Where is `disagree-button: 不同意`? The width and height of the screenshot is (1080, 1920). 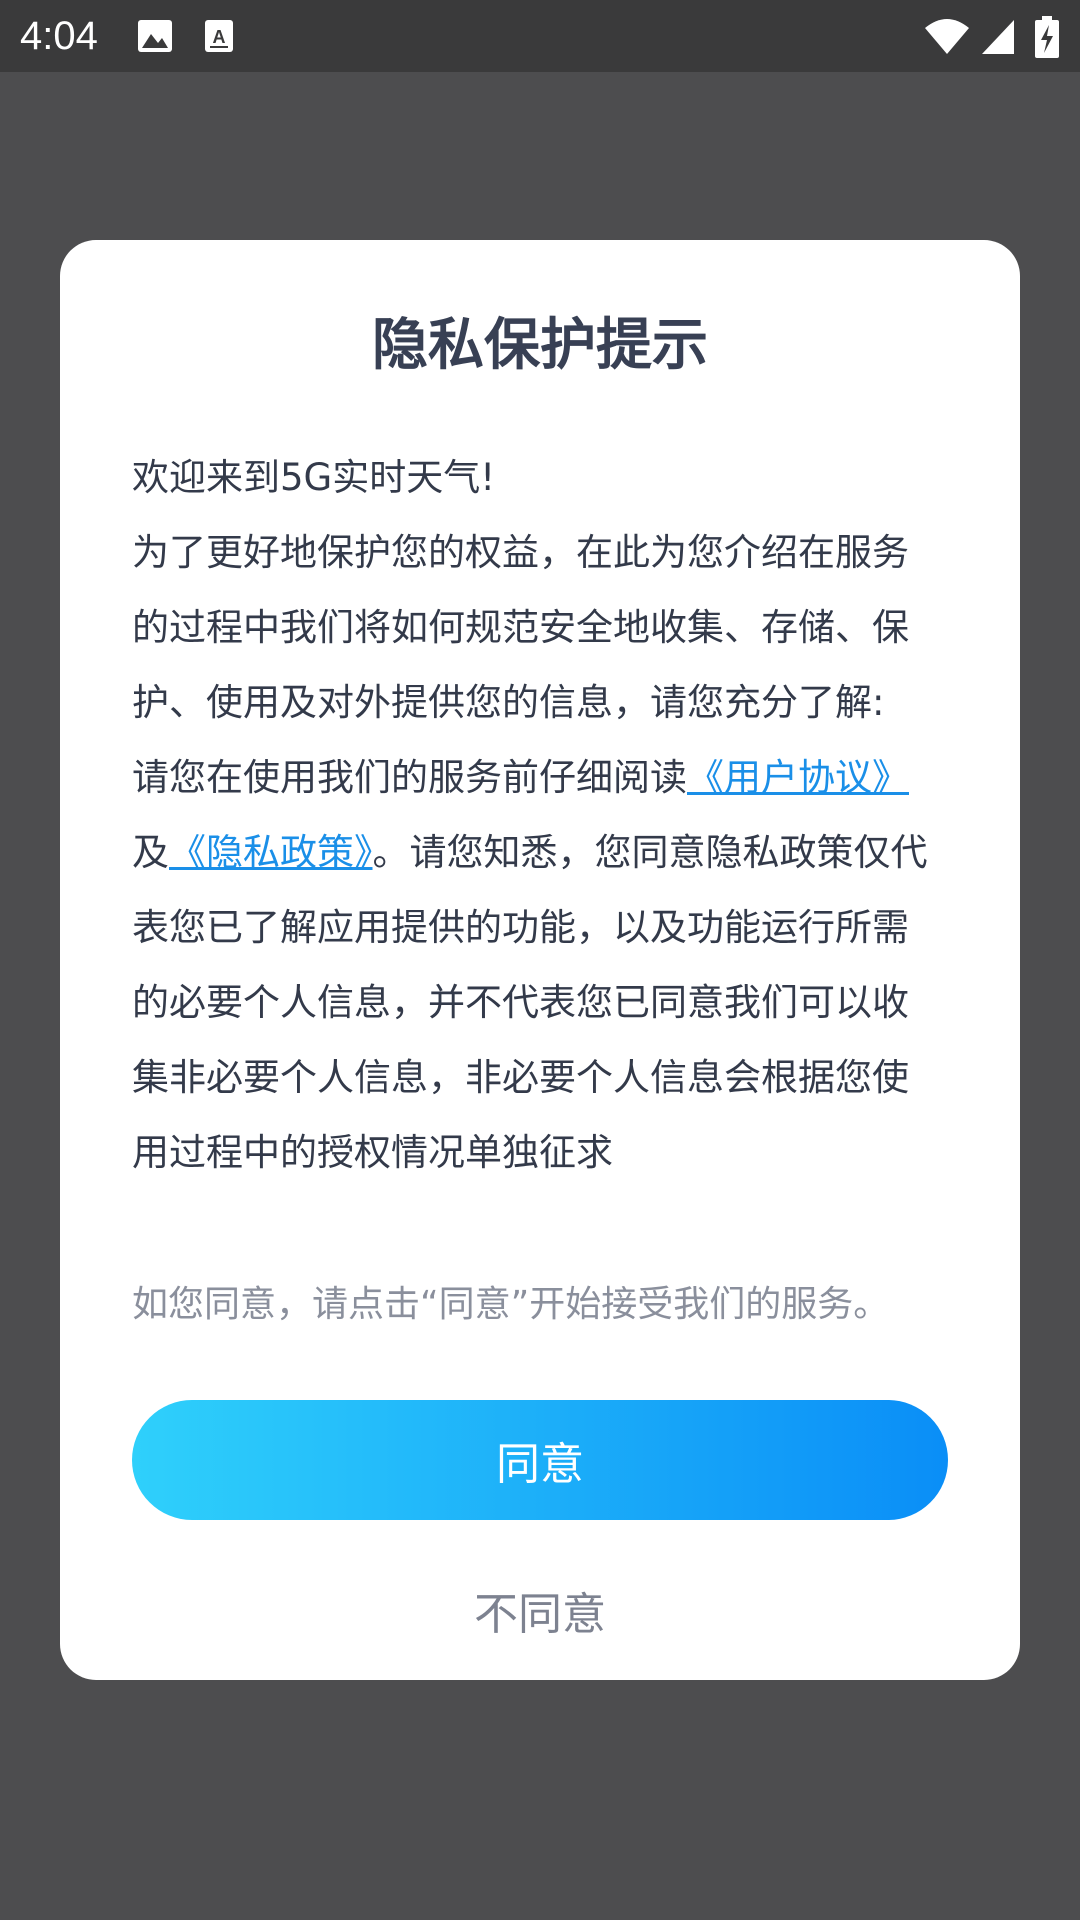
disagree-button: 不同意 is located at coordinates (540, 1610).